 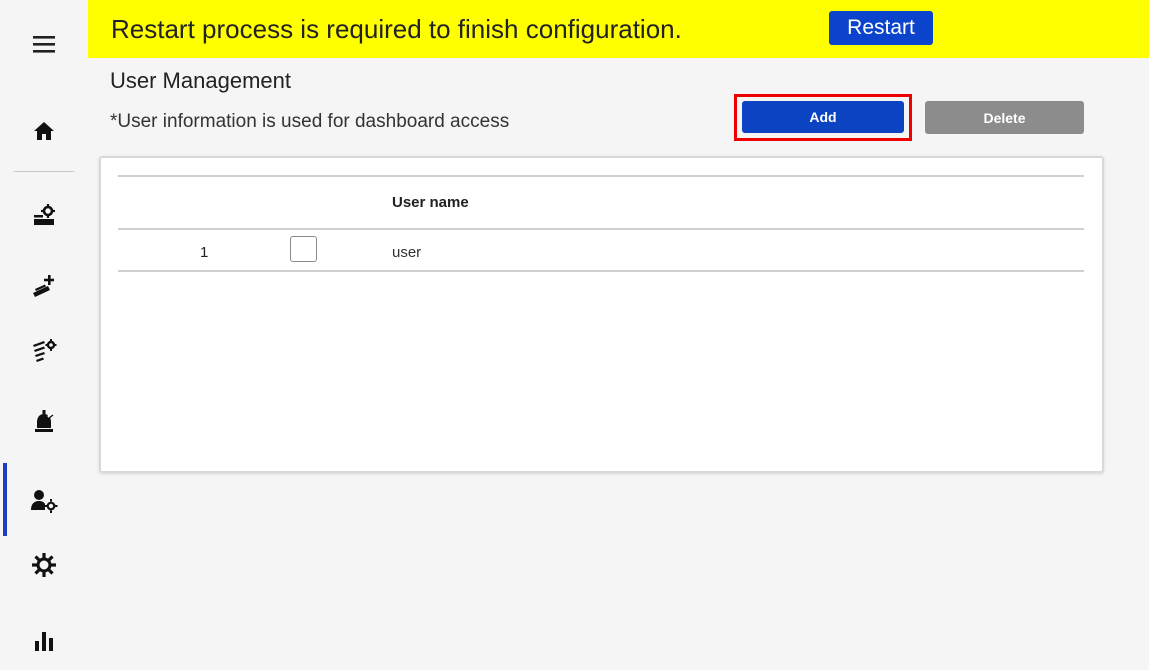 I want to click on sidebar-item-add-camera, so click(x=44, y=286).